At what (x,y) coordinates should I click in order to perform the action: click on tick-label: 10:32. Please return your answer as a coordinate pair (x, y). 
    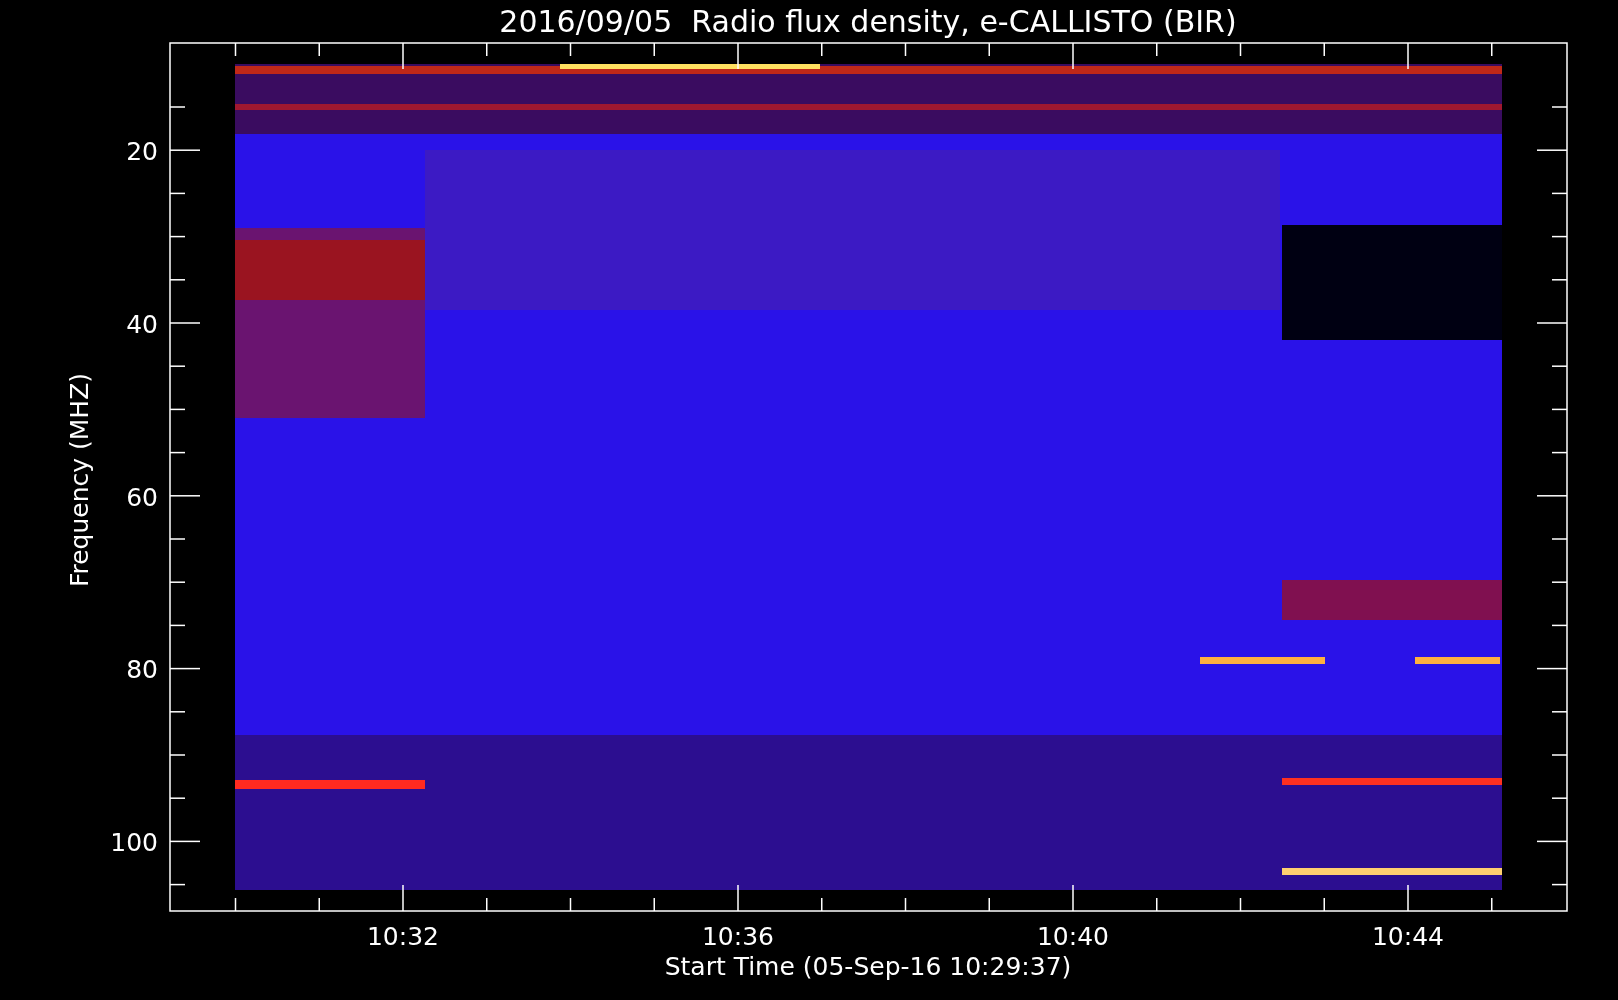
    Looking at the image, I should click on (403, 936).